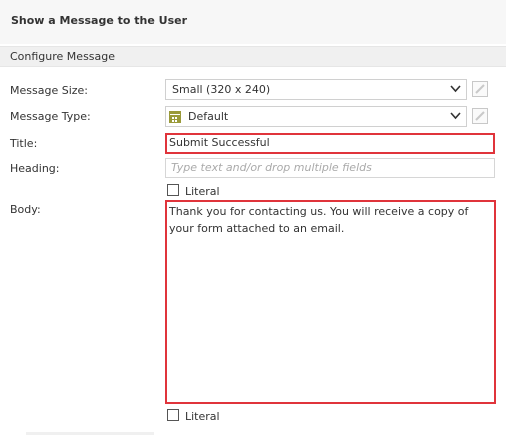  I want to click on dialog-header: Show a Message to the User, so click(253, 22).